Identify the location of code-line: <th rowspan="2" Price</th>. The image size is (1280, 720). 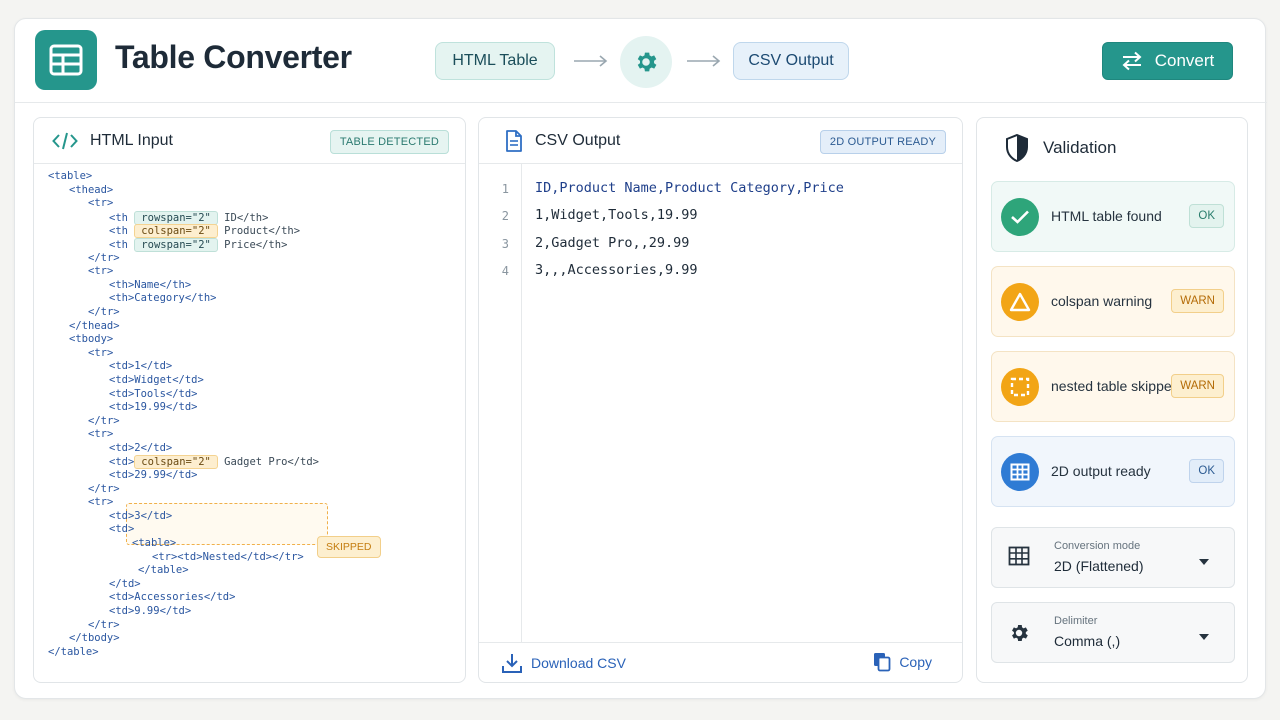
(198, 244).